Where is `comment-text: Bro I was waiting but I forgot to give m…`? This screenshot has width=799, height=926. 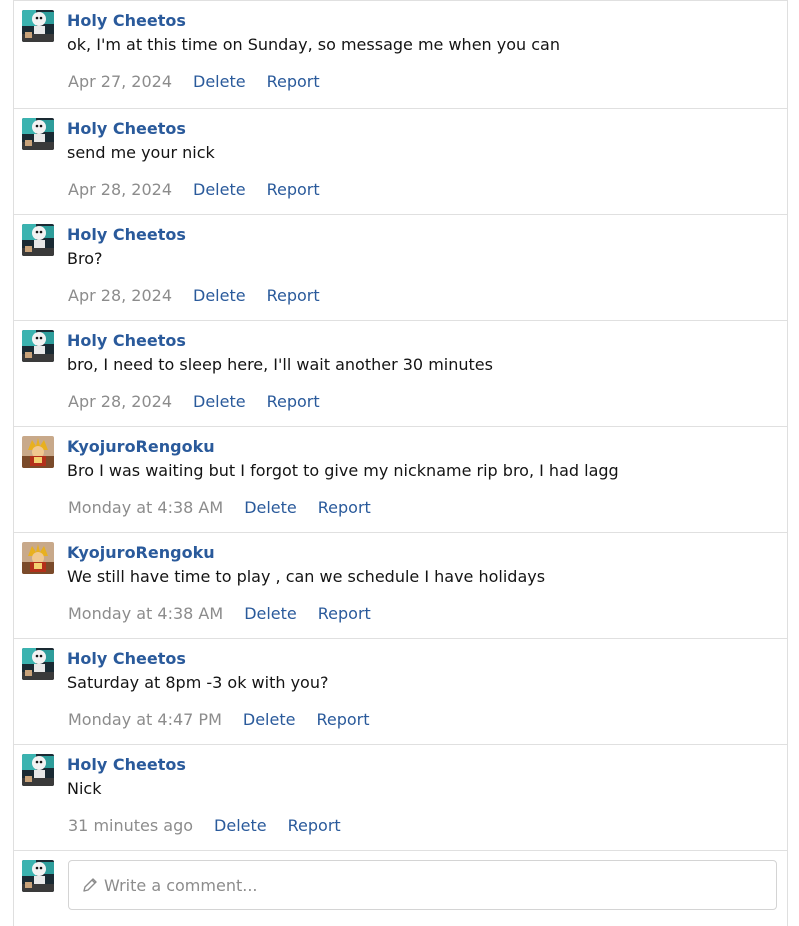
comment-text: Bro I was waiting but I forgot to give m… is located at coordinates (343, 470).